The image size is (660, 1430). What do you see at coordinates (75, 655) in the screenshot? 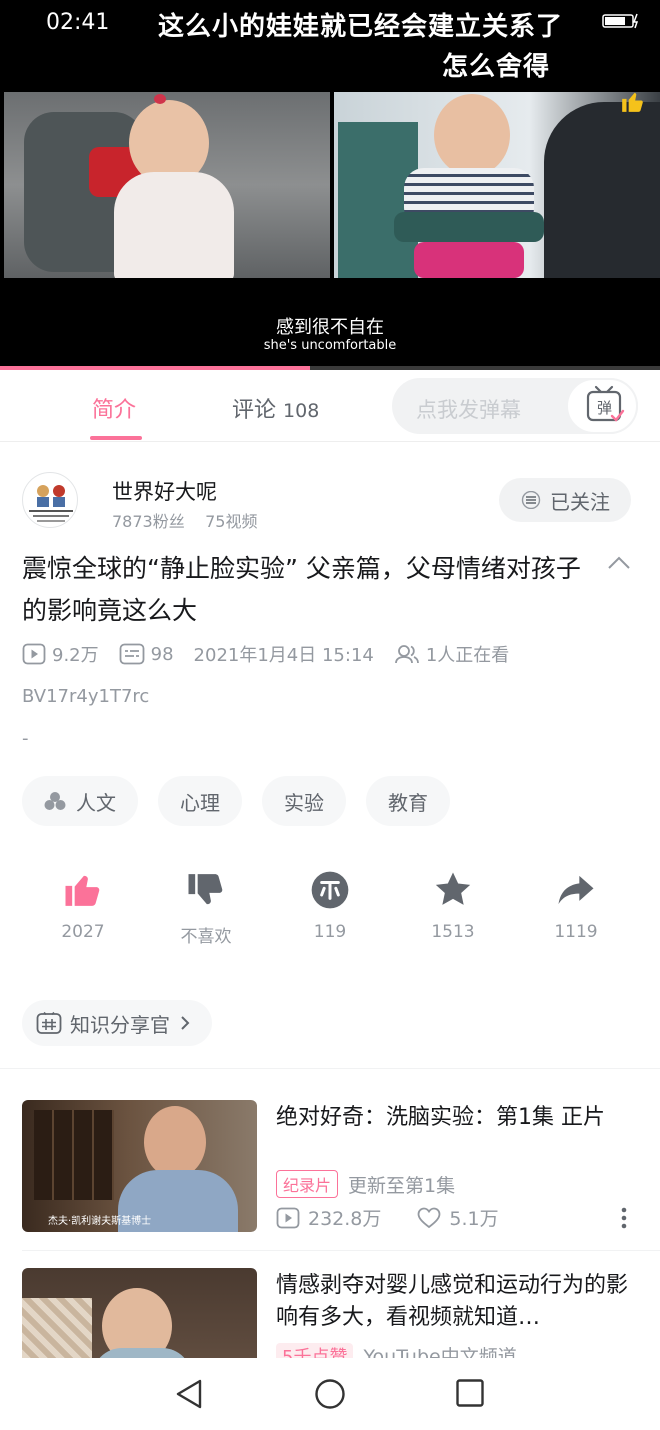
I see `view-count: 9.2万` at bounding box center [75, 655].